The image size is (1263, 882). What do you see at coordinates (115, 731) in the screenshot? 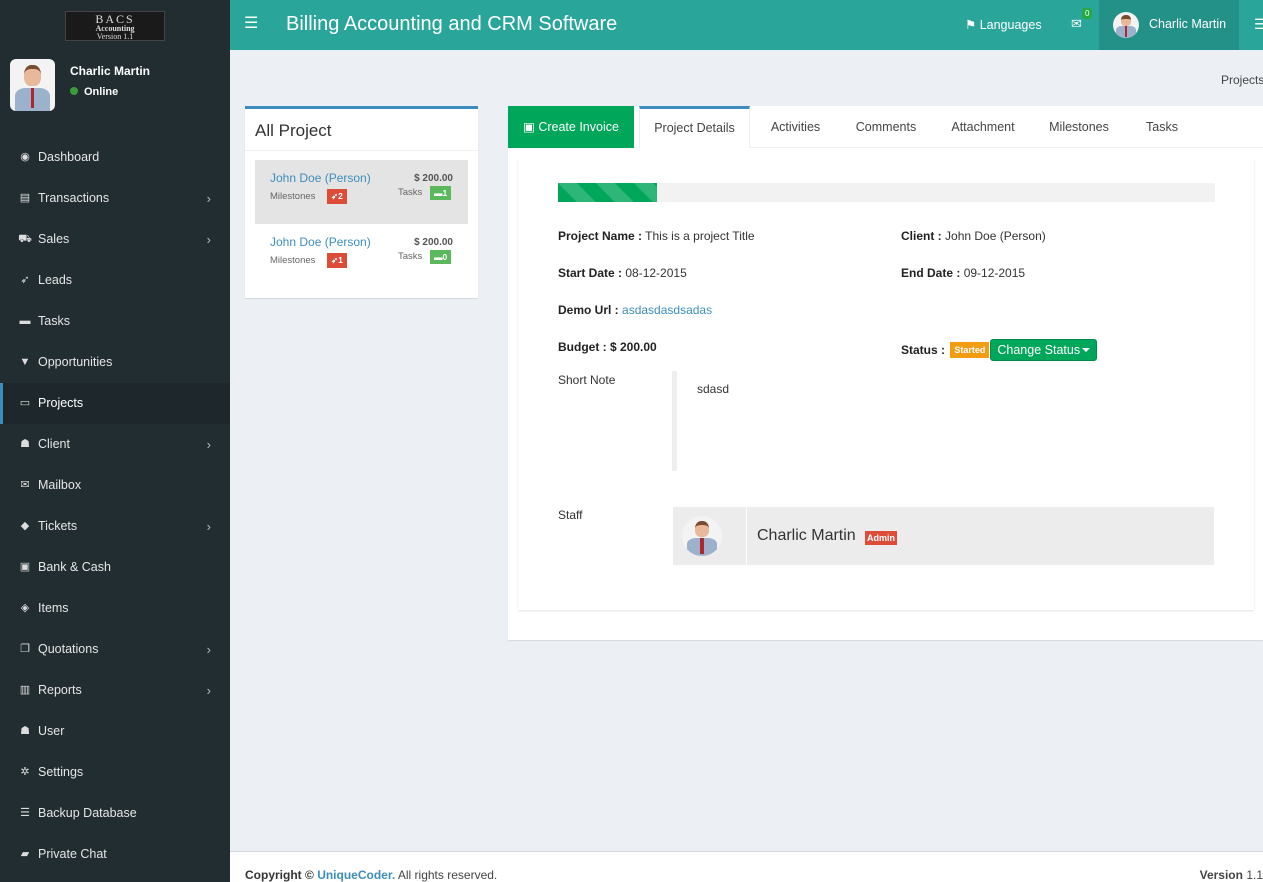
I see `sidebar-item-user: ☗ User` at bounding box center [115, 731].